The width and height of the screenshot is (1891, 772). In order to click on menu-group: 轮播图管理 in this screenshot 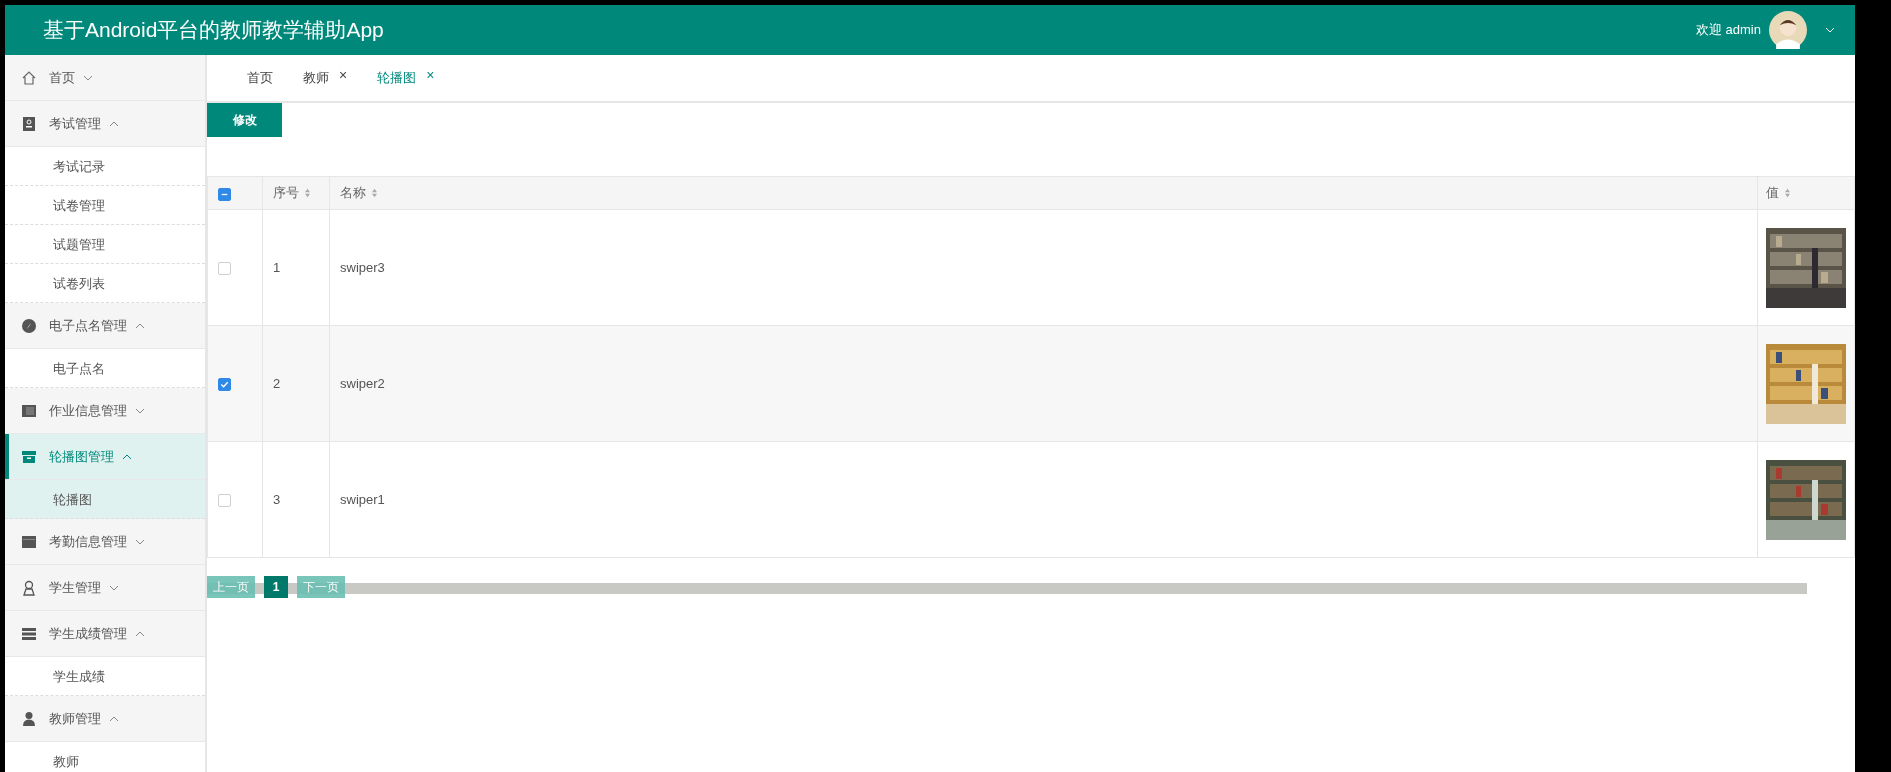, I will do `click(105, 457)`.